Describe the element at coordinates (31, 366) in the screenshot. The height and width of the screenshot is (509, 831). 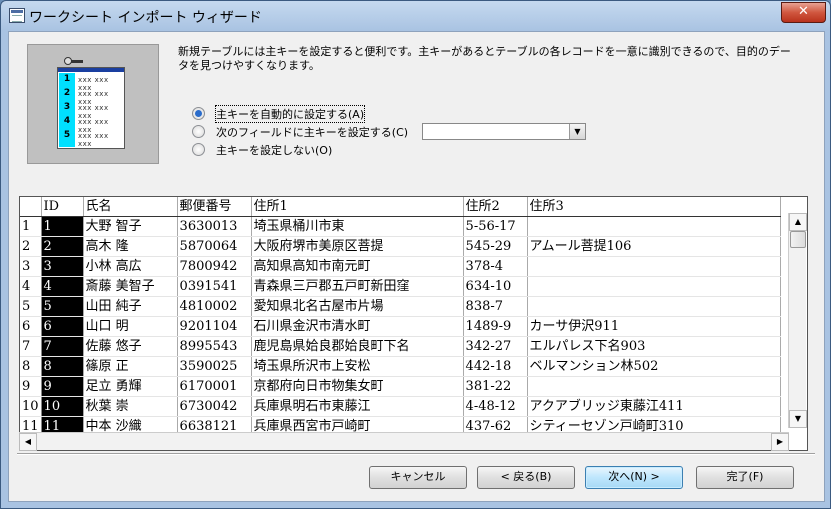
I see `row-number: 8` at that location.